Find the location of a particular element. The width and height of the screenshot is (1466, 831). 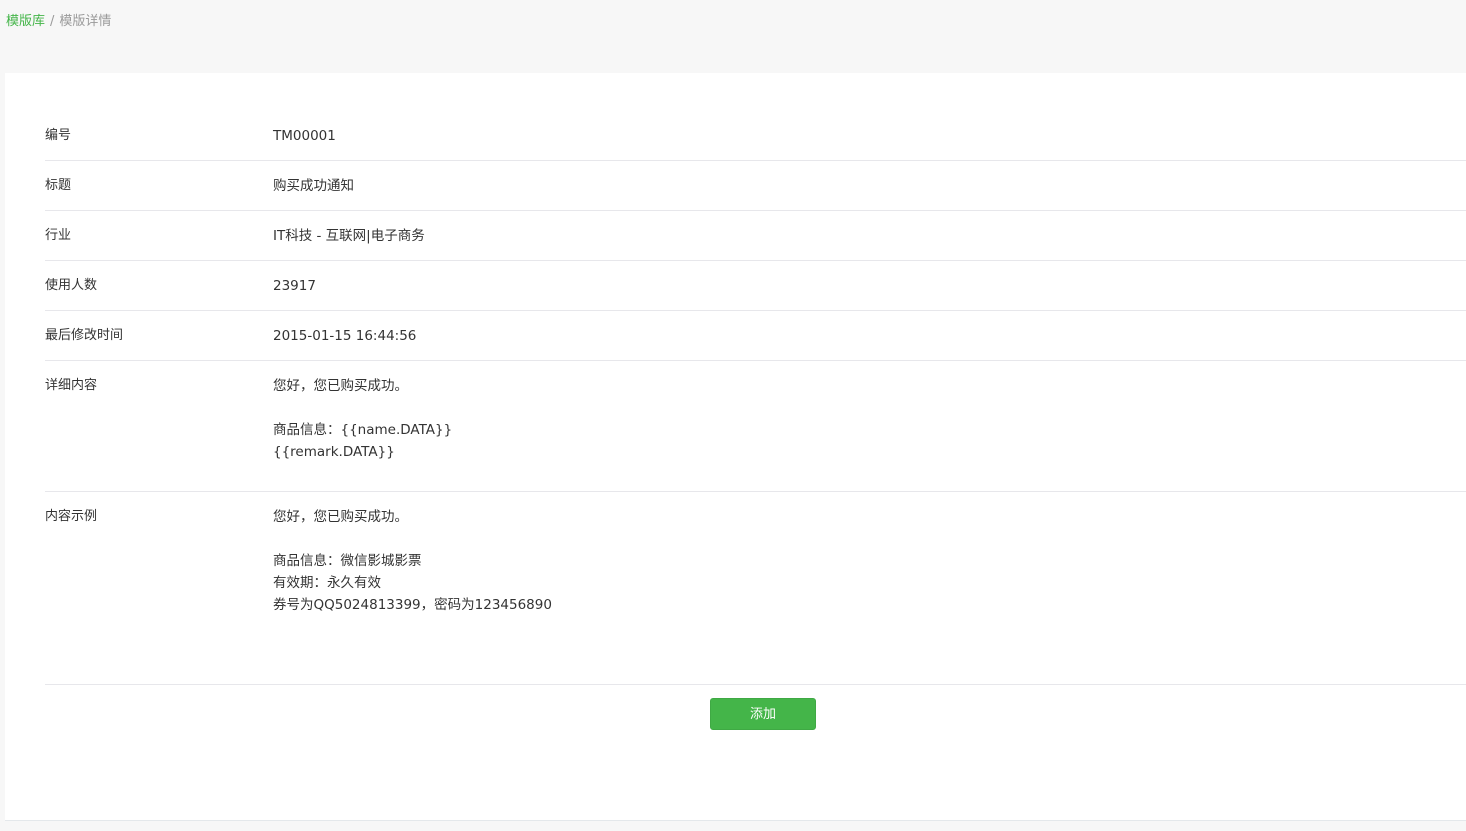

number-value: TM00001 is located at coordinates (304, 136).